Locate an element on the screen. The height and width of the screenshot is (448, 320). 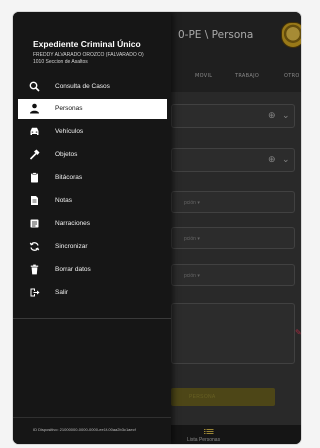
menu-item-label: Vehículos is located at coordinates (69, 131).